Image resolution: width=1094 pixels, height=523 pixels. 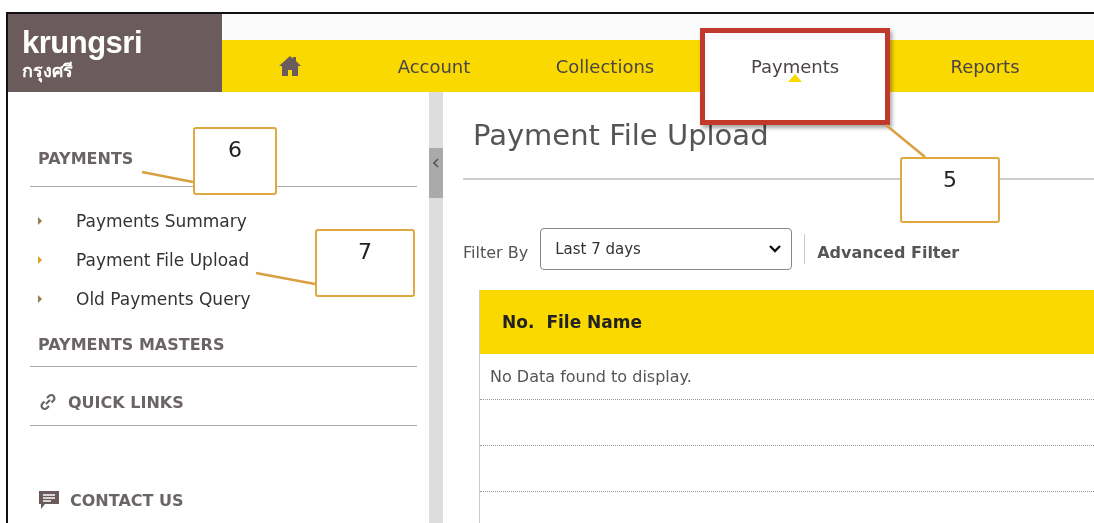 I want to click on section-heading: PAYMENTS, so click(x=86, y=158).